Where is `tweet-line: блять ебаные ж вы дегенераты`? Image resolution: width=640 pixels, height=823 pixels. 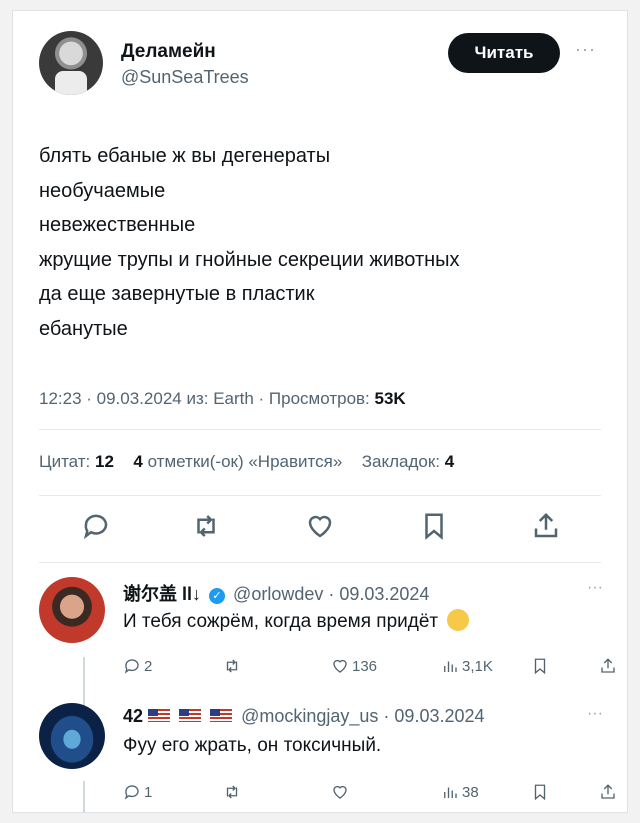
tweet-line: блять ебаные ж вы дегенераты is located at coordinates (185, 156).